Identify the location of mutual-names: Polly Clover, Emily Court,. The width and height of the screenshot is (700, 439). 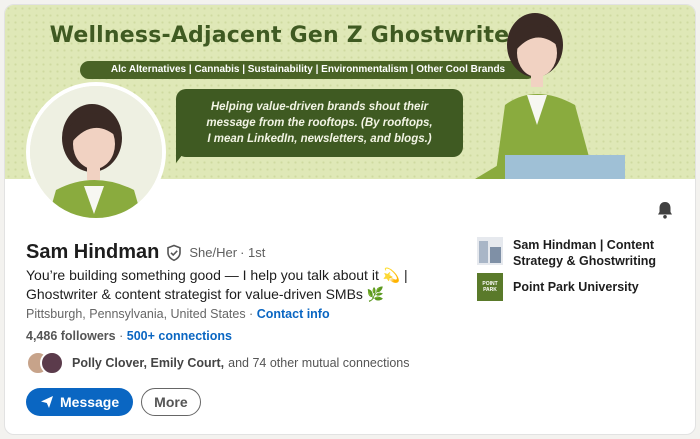
(148, 363).